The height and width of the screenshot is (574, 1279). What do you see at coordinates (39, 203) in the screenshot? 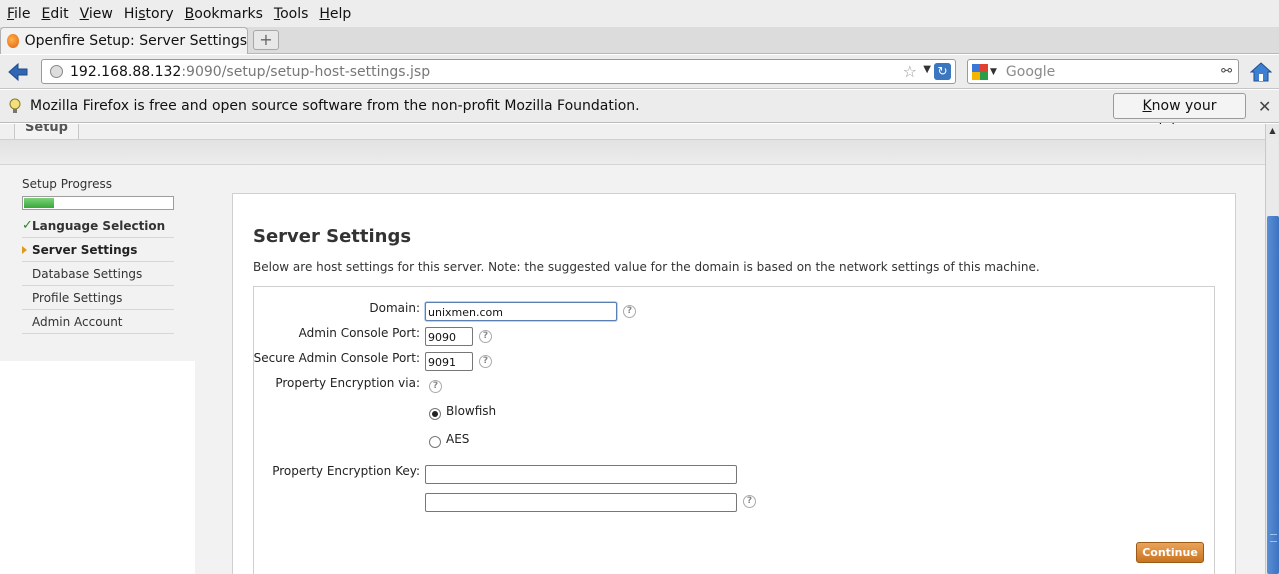
I see `setup-progress-fill` at bounding box center [39, 203].